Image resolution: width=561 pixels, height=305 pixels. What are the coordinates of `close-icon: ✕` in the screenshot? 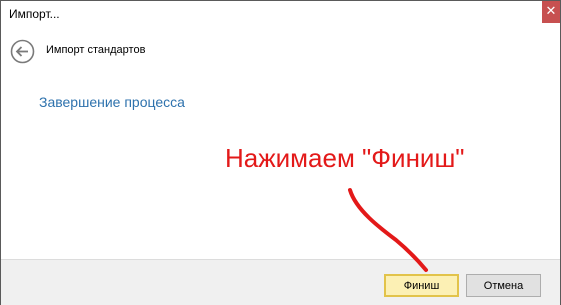 It's located at (551, 11).